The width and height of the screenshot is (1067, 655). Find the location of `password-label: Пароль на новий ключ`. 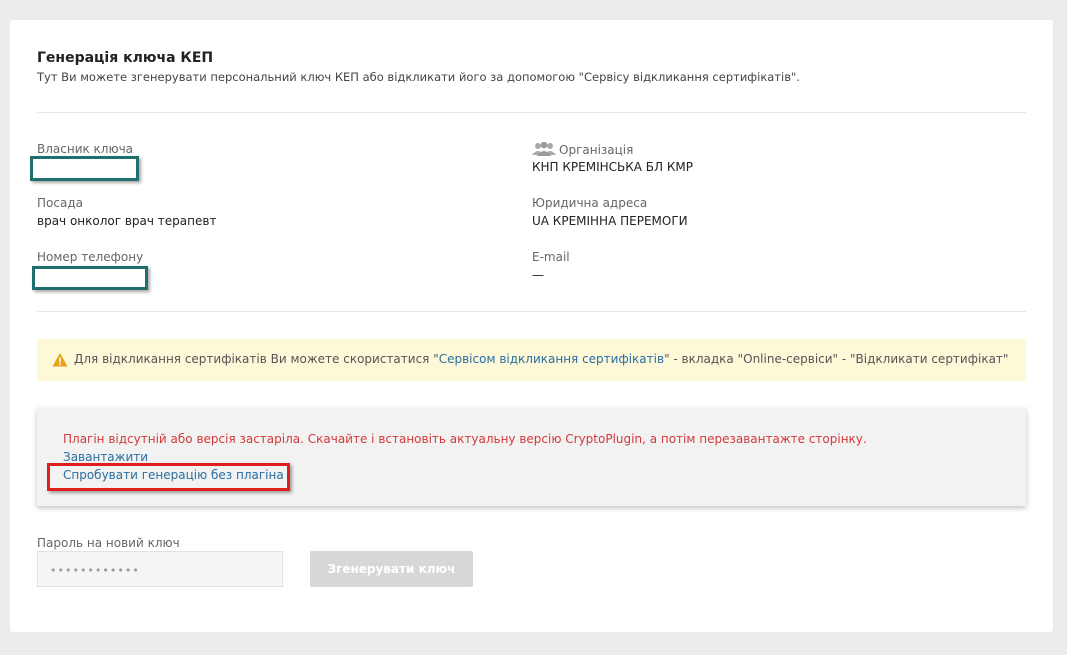

password-label: Пароль на новий ключ is located at coordinates (108, 543).